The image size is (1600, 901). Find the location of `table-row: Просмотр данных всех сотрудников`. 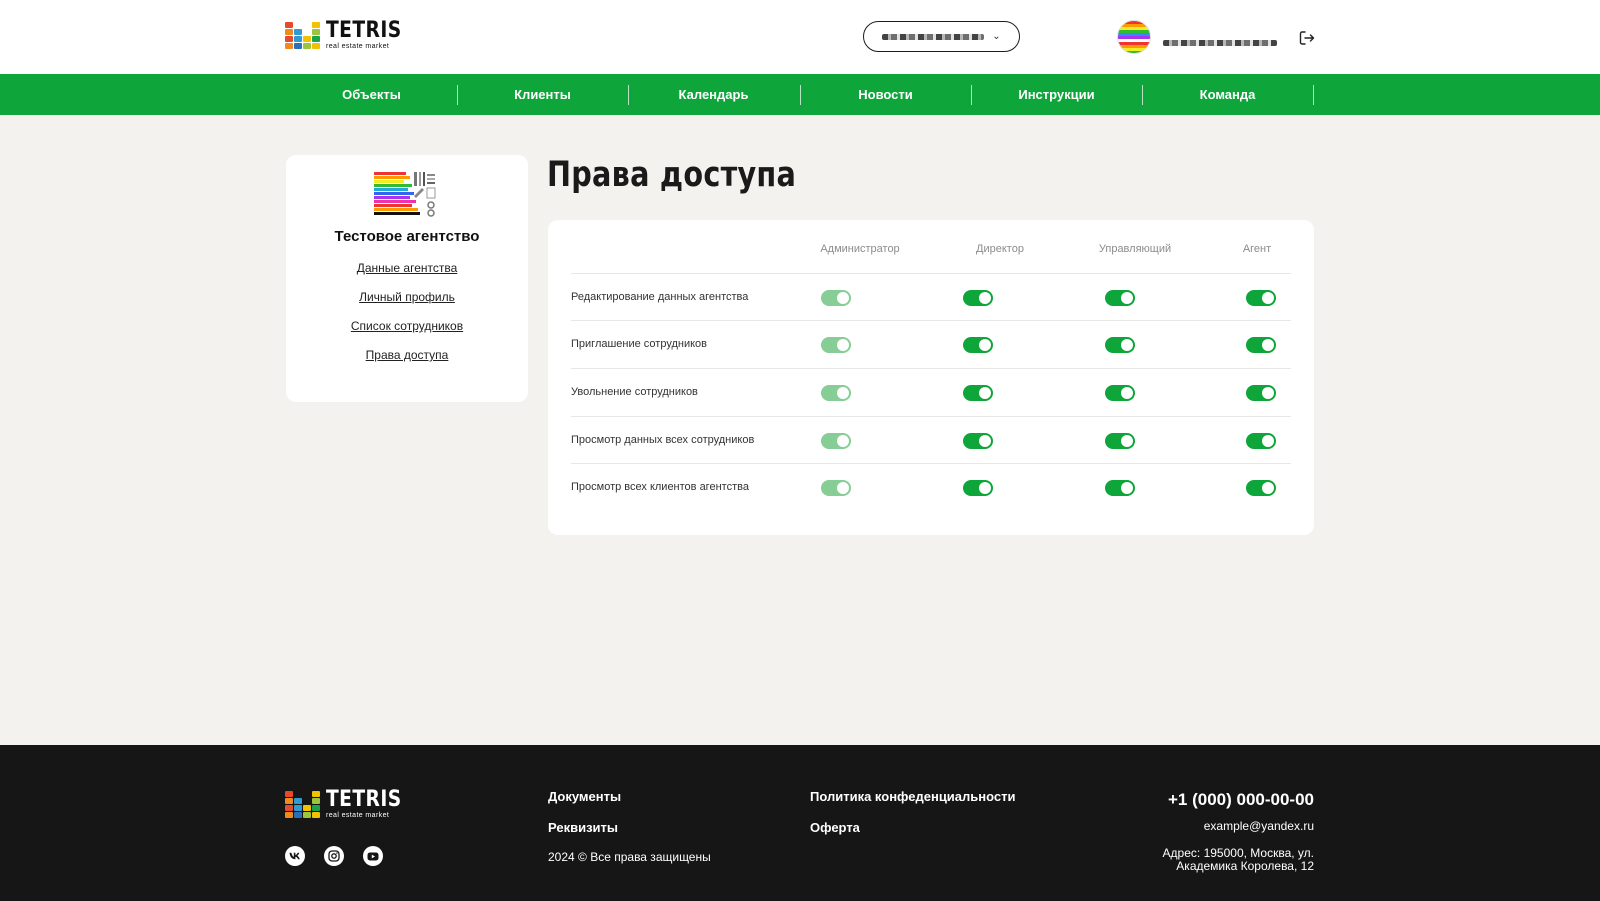

table-row: Просмотр данных всех сотрудников is located at coordinates (931, 439).